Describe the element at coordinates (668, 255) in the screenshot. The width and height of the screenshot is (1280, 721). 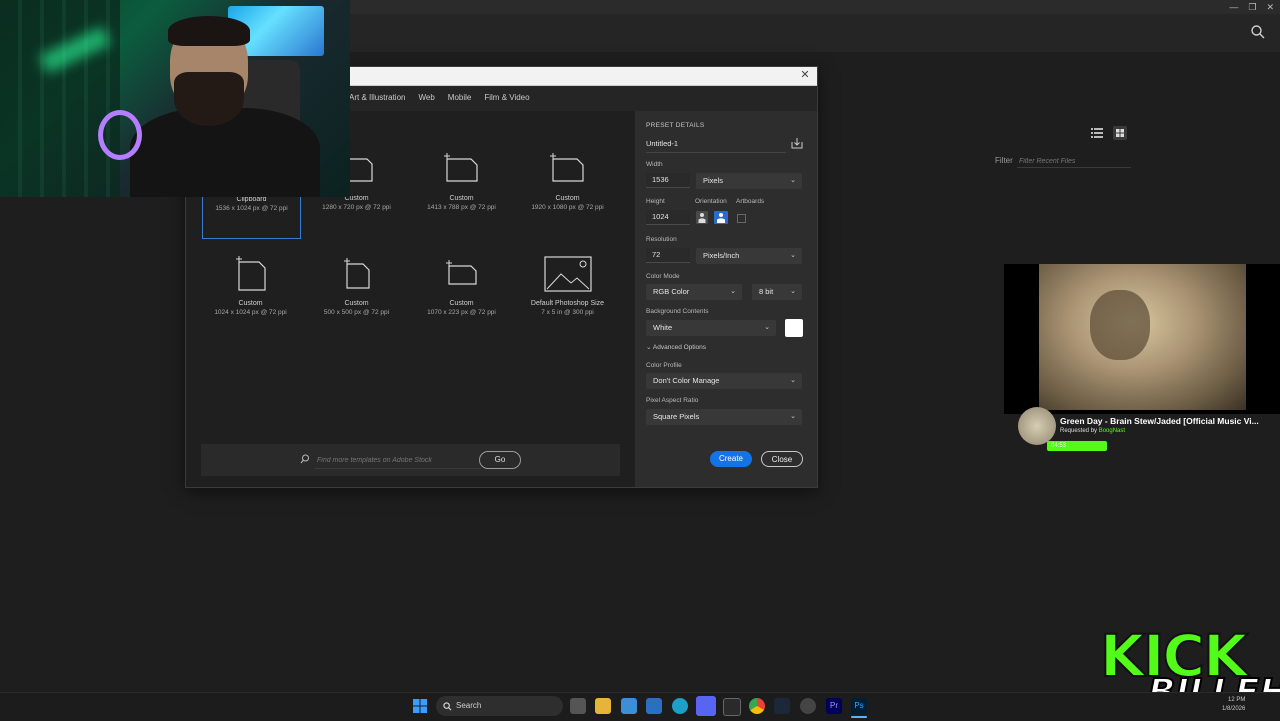
I see `resolution-input: 72` at that location.